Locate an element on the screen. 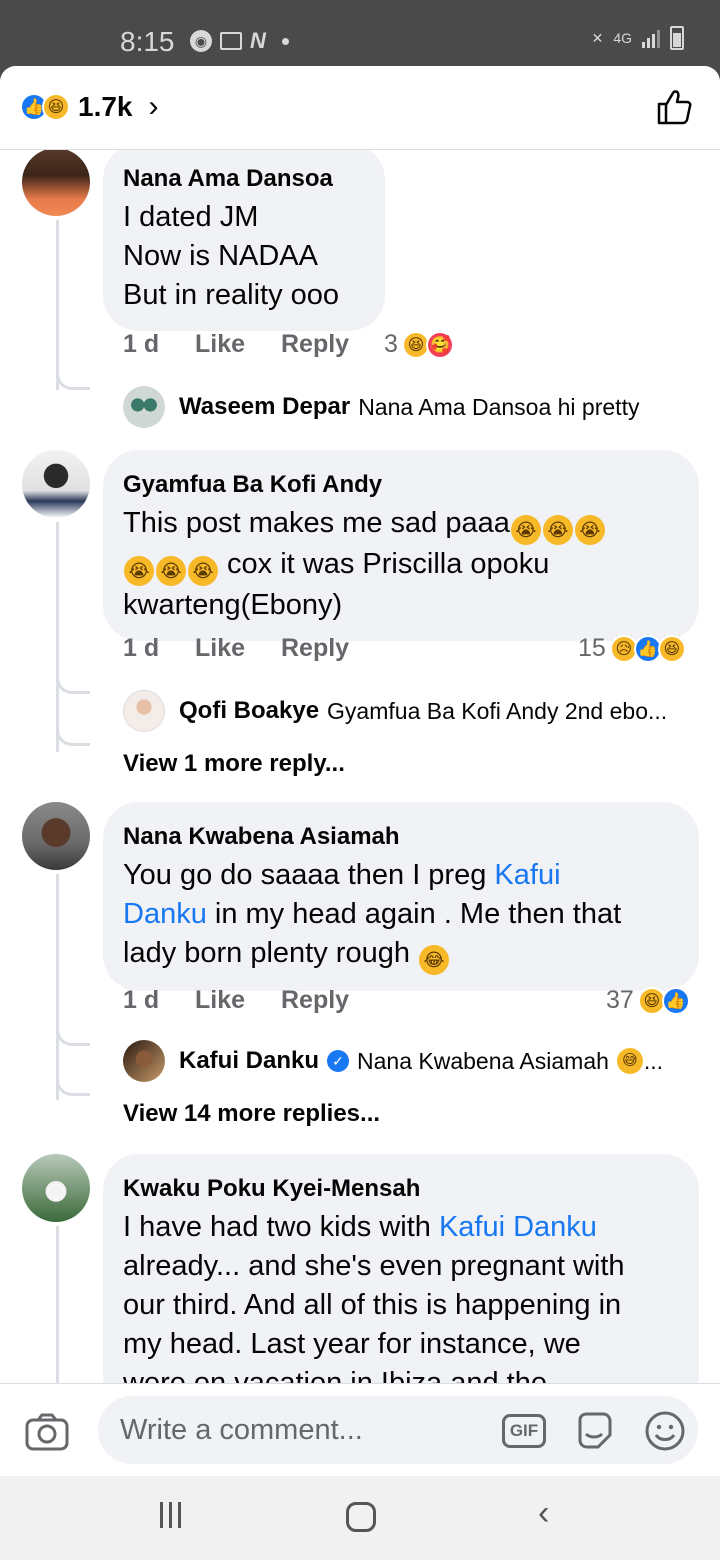 The image size is (720, 1560). comment-author: Kwaku Poku Kyei-Mensah is located at coordinates (401, 1189).